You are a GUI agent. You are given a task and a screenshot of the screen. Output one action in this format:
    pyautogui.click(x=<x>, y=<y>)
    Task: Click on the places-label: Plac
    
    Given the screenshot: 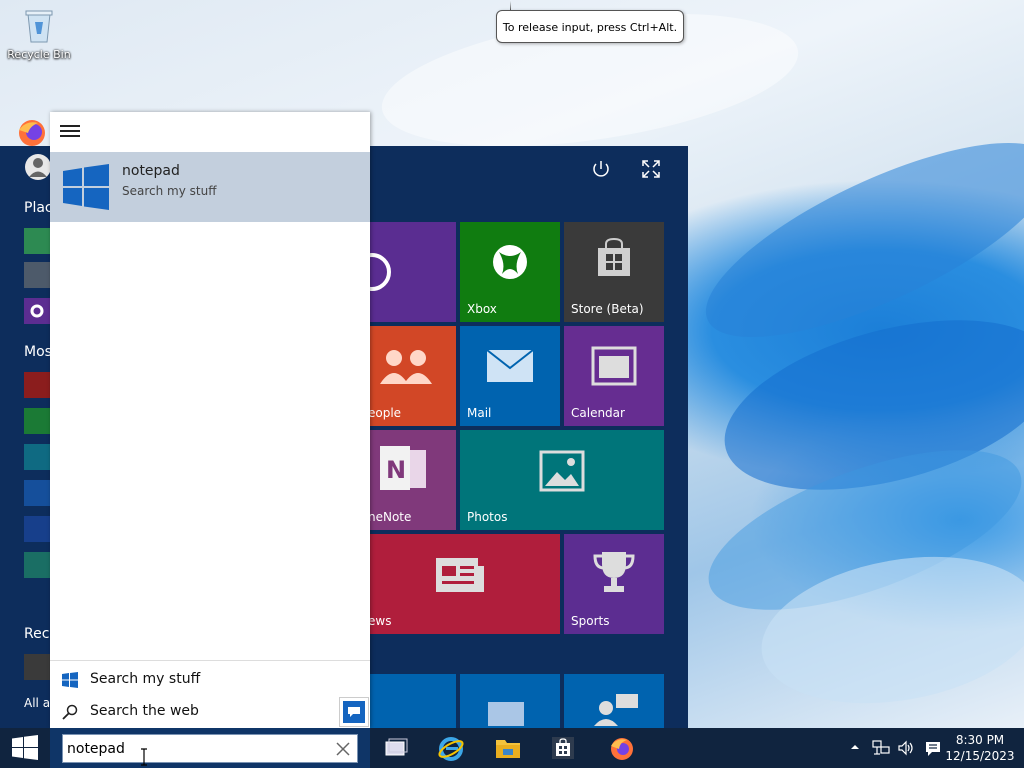 What is the action you would take?
    pyautogui.click(x=38, y=208)
    